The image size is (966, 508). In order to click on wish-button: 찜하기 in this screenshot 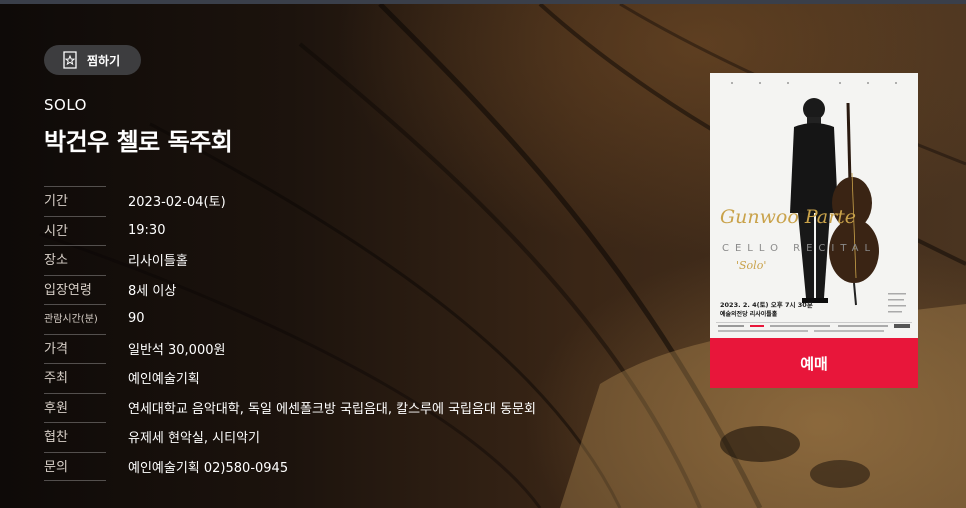, I will do `click(92, 60)`.